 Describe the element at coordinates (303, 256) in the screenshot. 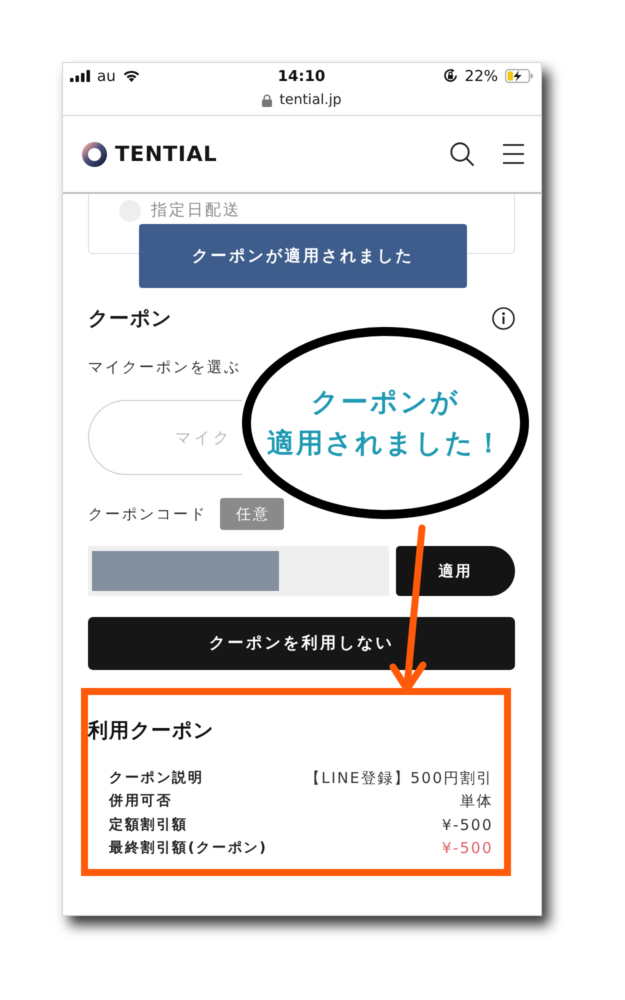

I see `toast-notification: クーポンが適用されました` at that location.